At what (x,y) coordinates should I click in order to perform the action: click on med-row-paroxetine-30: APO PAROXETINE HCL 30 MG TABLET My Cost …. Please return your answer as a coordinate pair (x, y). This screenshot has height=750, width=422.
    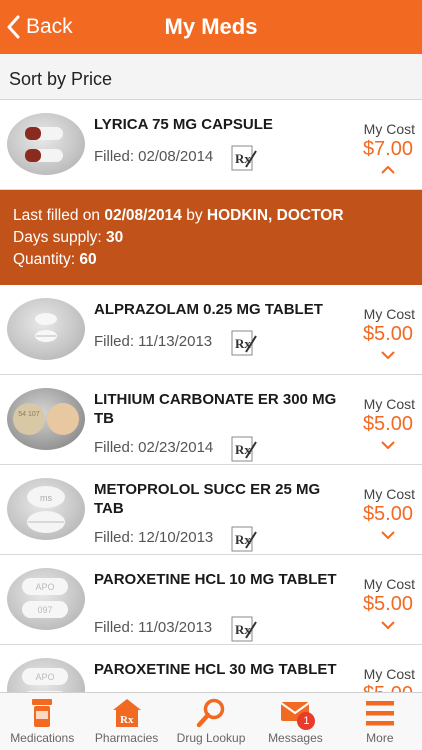
    Looking at the image, I should click on (211, 668).